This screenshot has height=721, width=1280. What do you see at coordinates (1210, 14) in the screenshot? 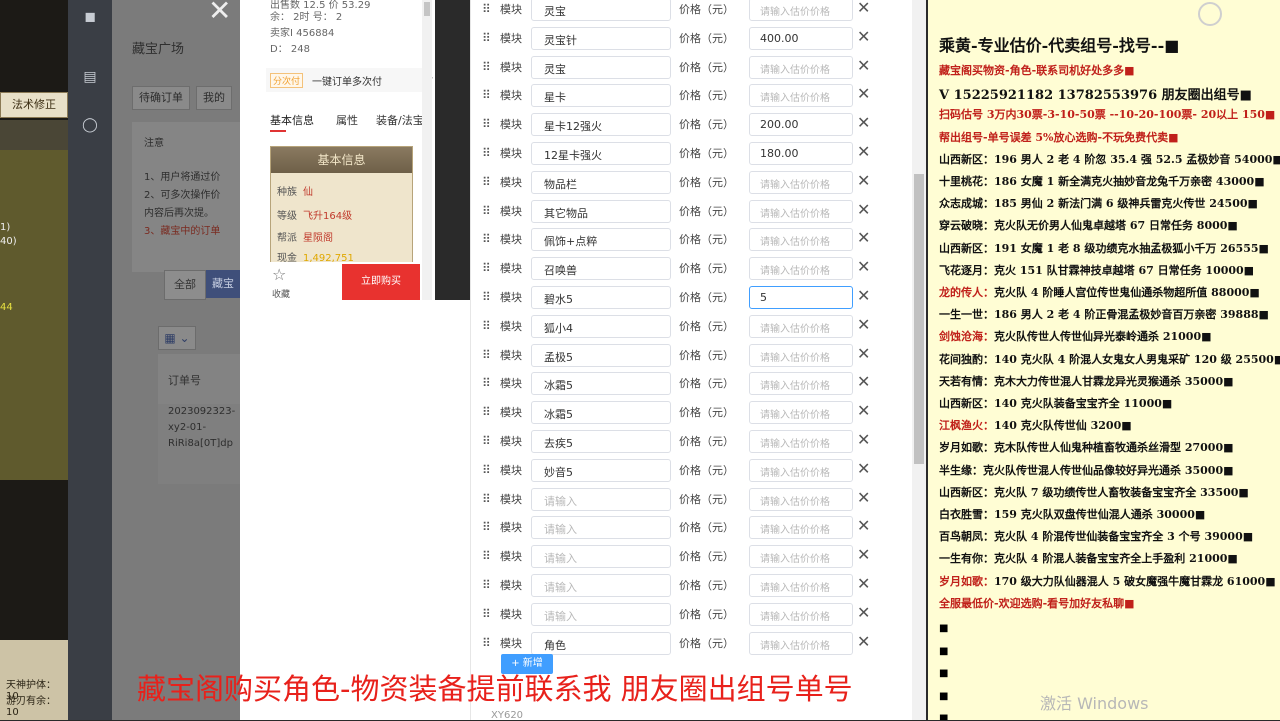
I see `record-icon` at bounding box center [1210, 14].